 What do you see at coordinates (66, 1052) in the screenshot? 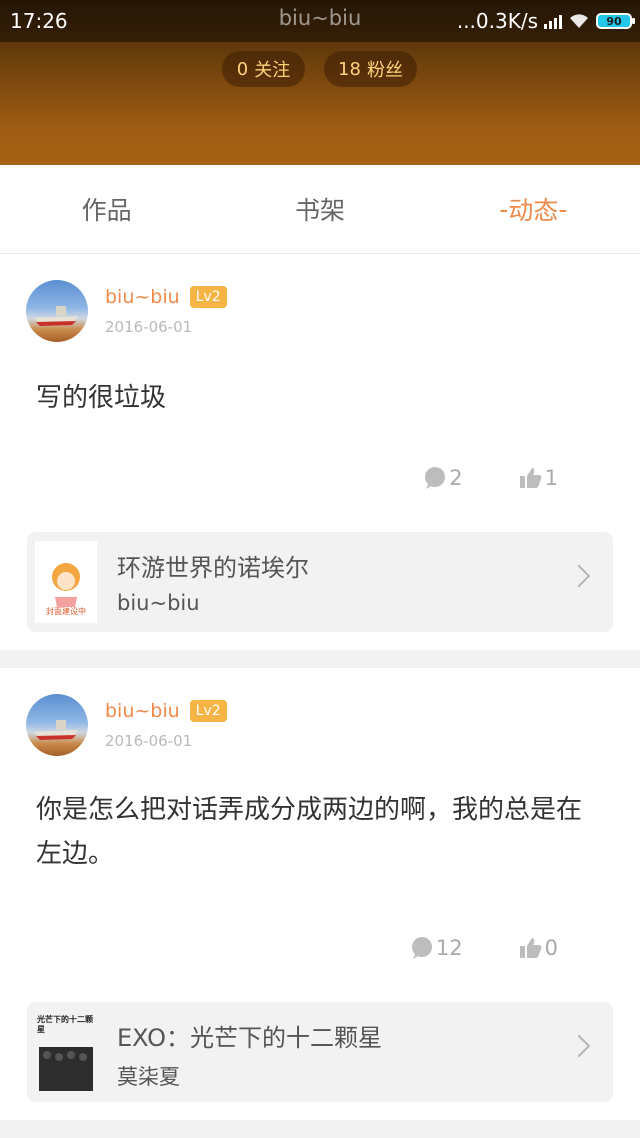
I see `book-cover: 光芒下的十二颗星` at bounding box center [66, 1052].